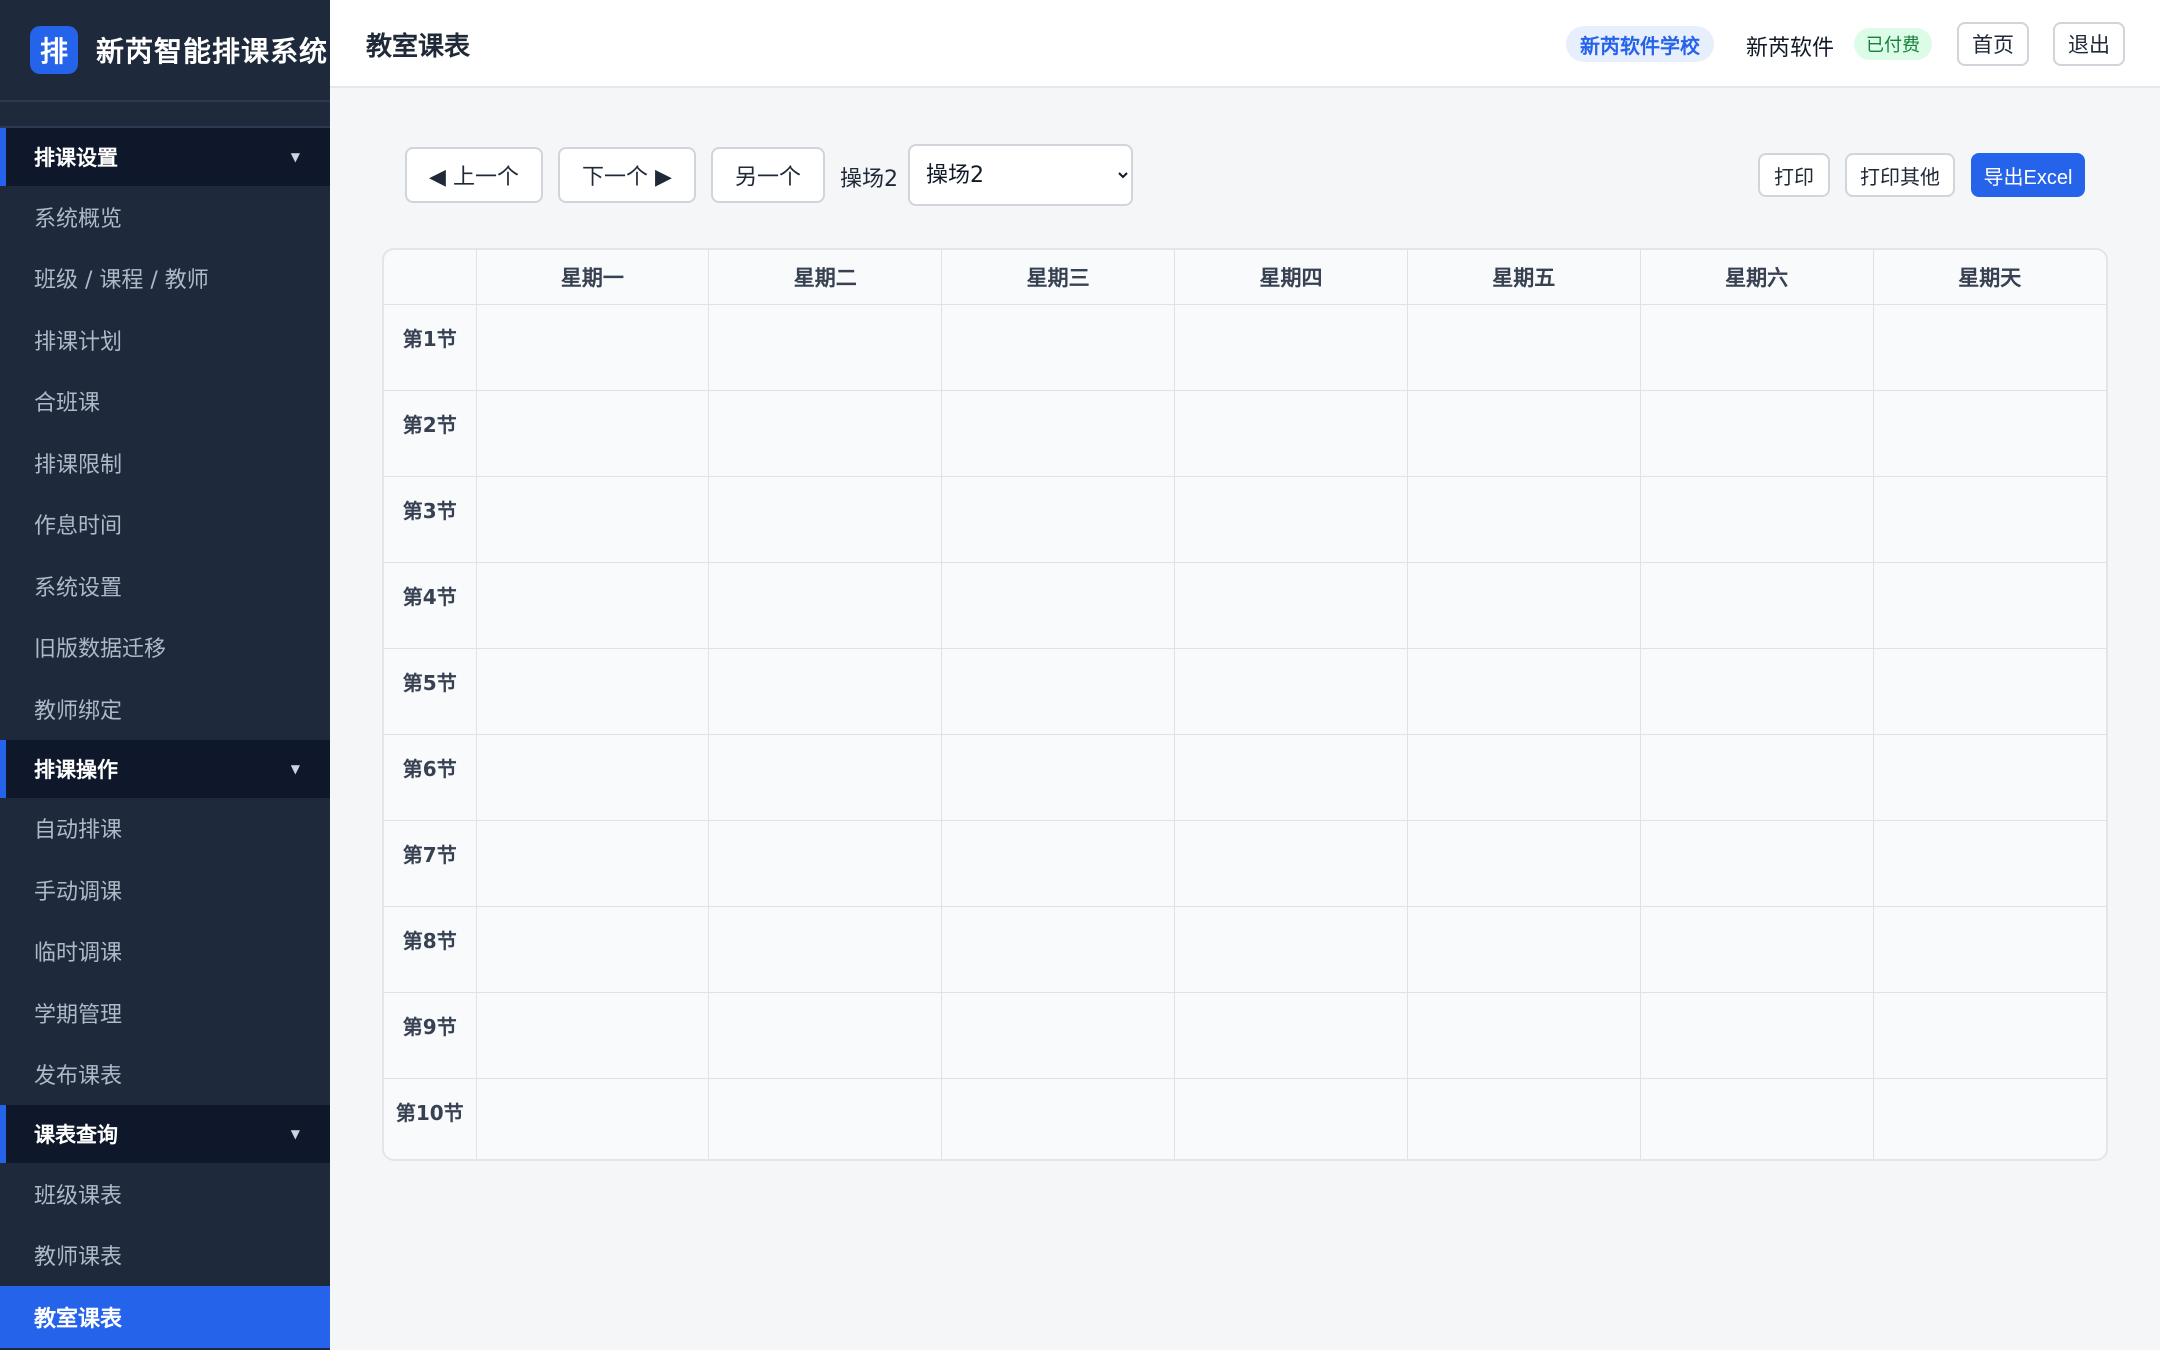 This screenshot has height=1350, width=2160. I want to click on current-room-label: 操场2, so click(869, 179).